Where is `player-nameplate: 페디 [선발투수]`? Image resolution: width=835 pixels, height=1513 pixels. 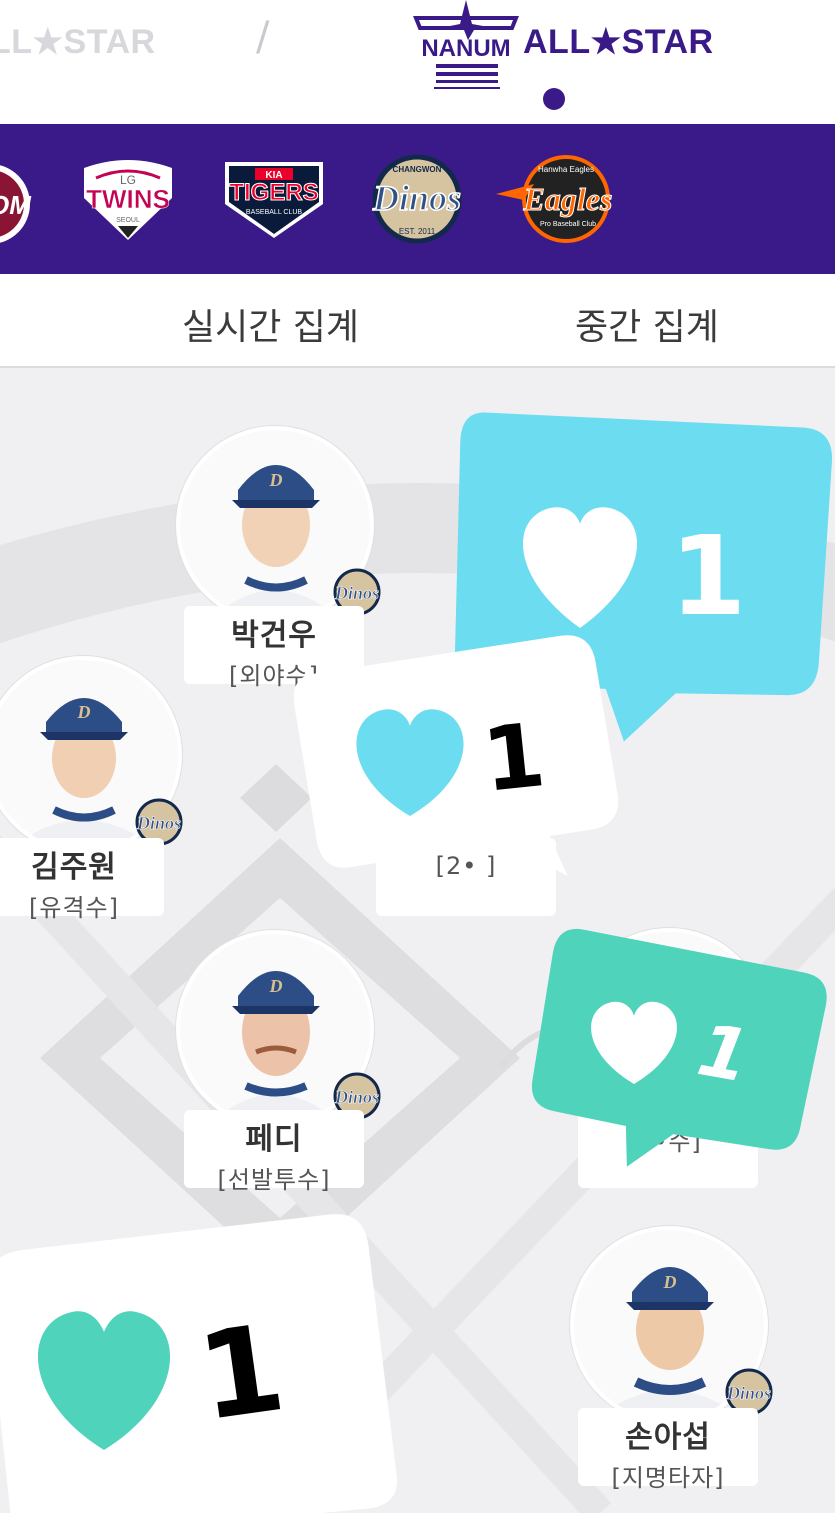 player-nameplate: 페디 [선발투수] is located at coordinates (274, 1152).